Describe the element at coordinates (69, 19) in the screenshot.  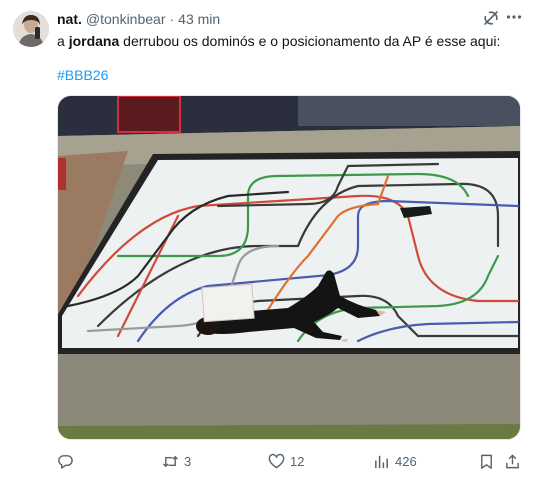
I see `display-name: nat.` at that location.